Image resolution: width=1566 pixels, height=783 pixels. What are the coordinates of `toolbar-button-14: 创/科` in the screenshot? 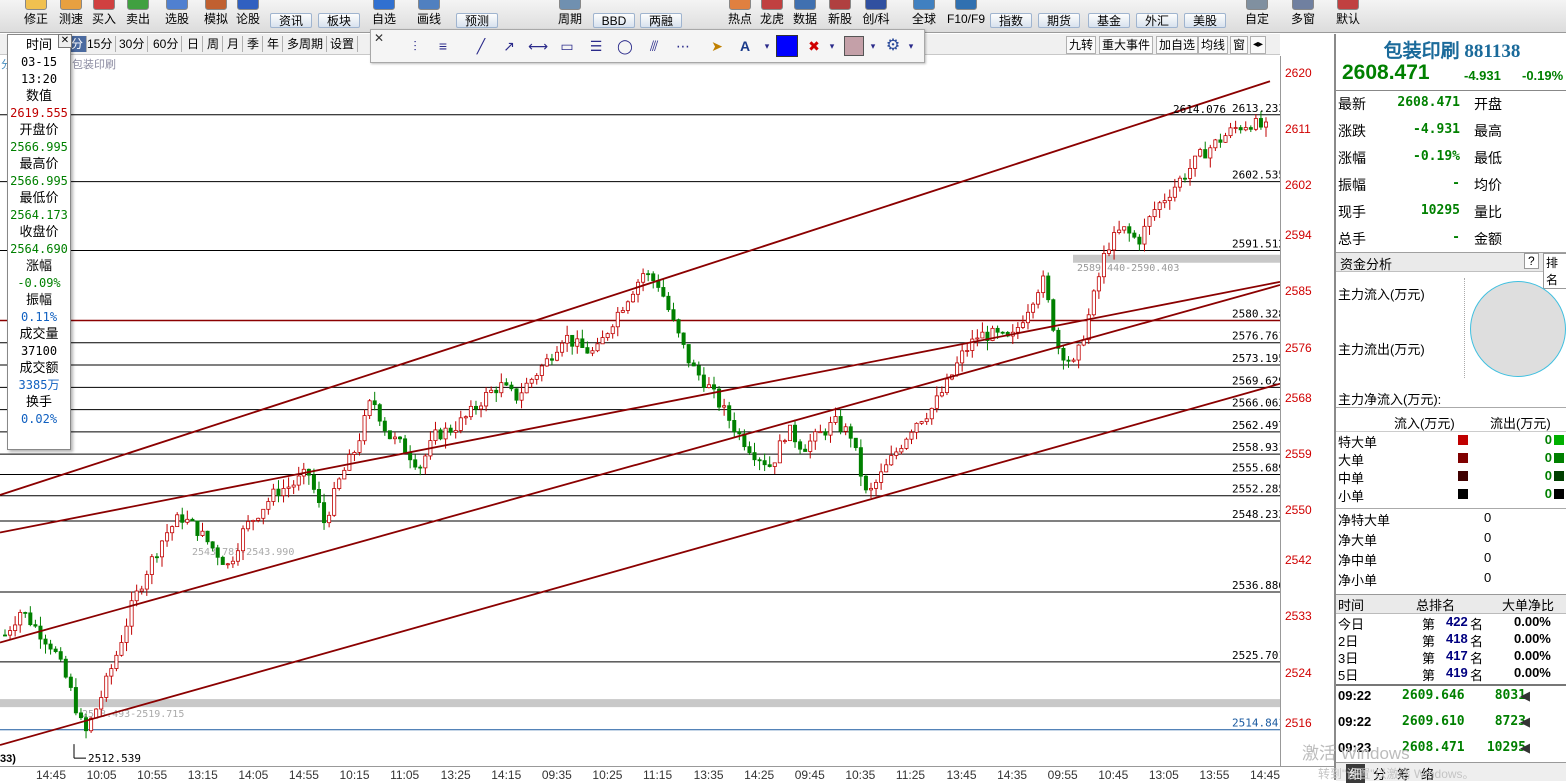 It's located at (876, 16).